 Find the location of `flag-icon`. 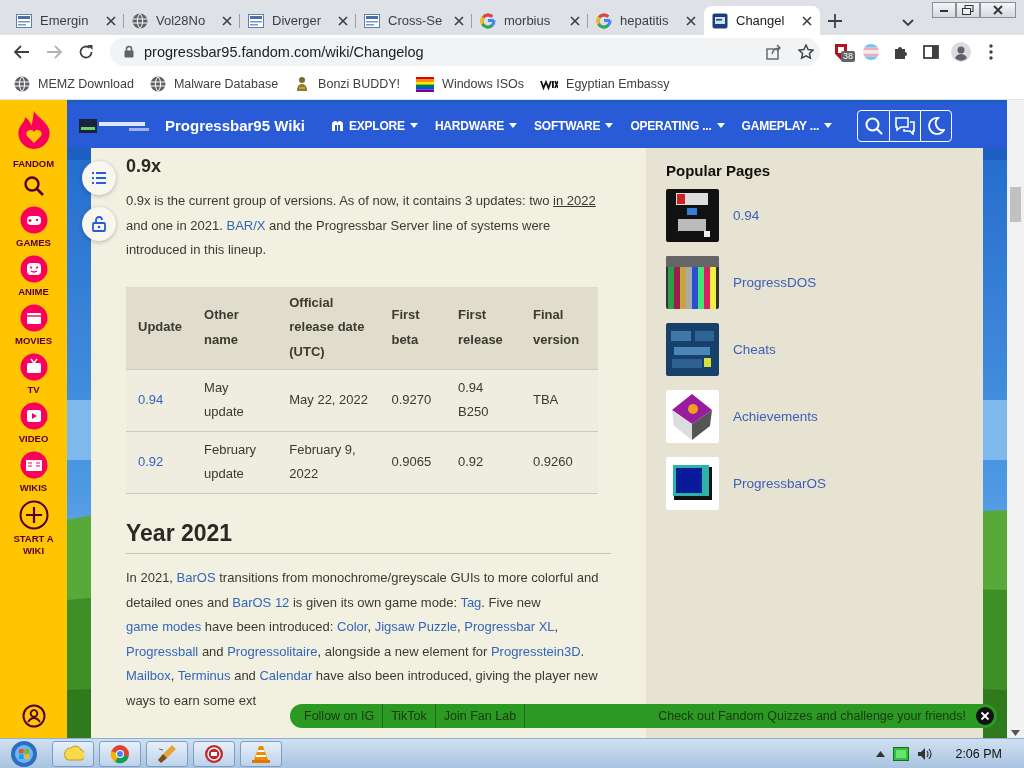

flag-icon is located at coordinates (425, 83).